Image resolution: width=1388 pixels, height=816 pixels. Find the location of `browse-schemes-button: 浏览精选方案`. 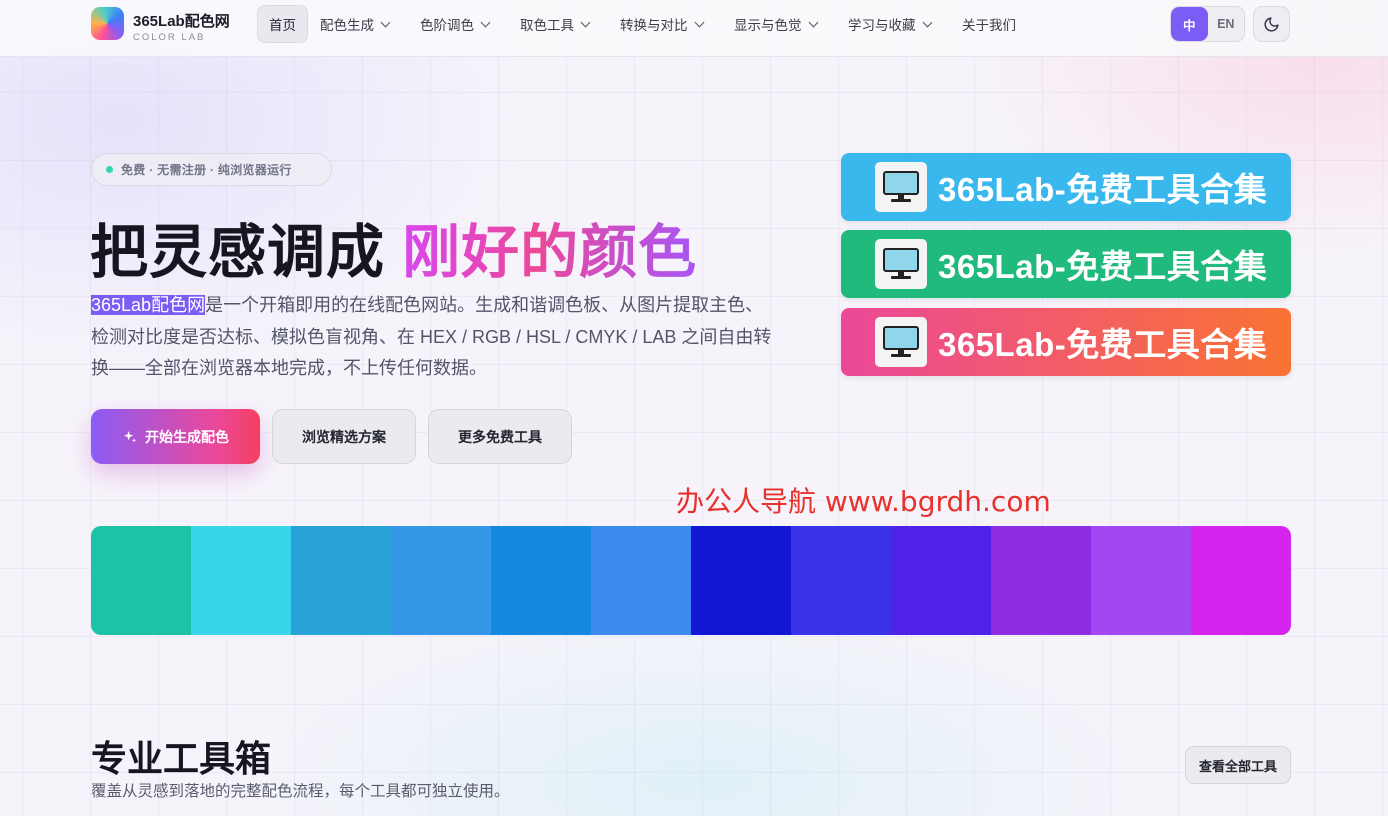

browse-schemes-button: 浏览精选方案 is located at coordinates (344, 436).